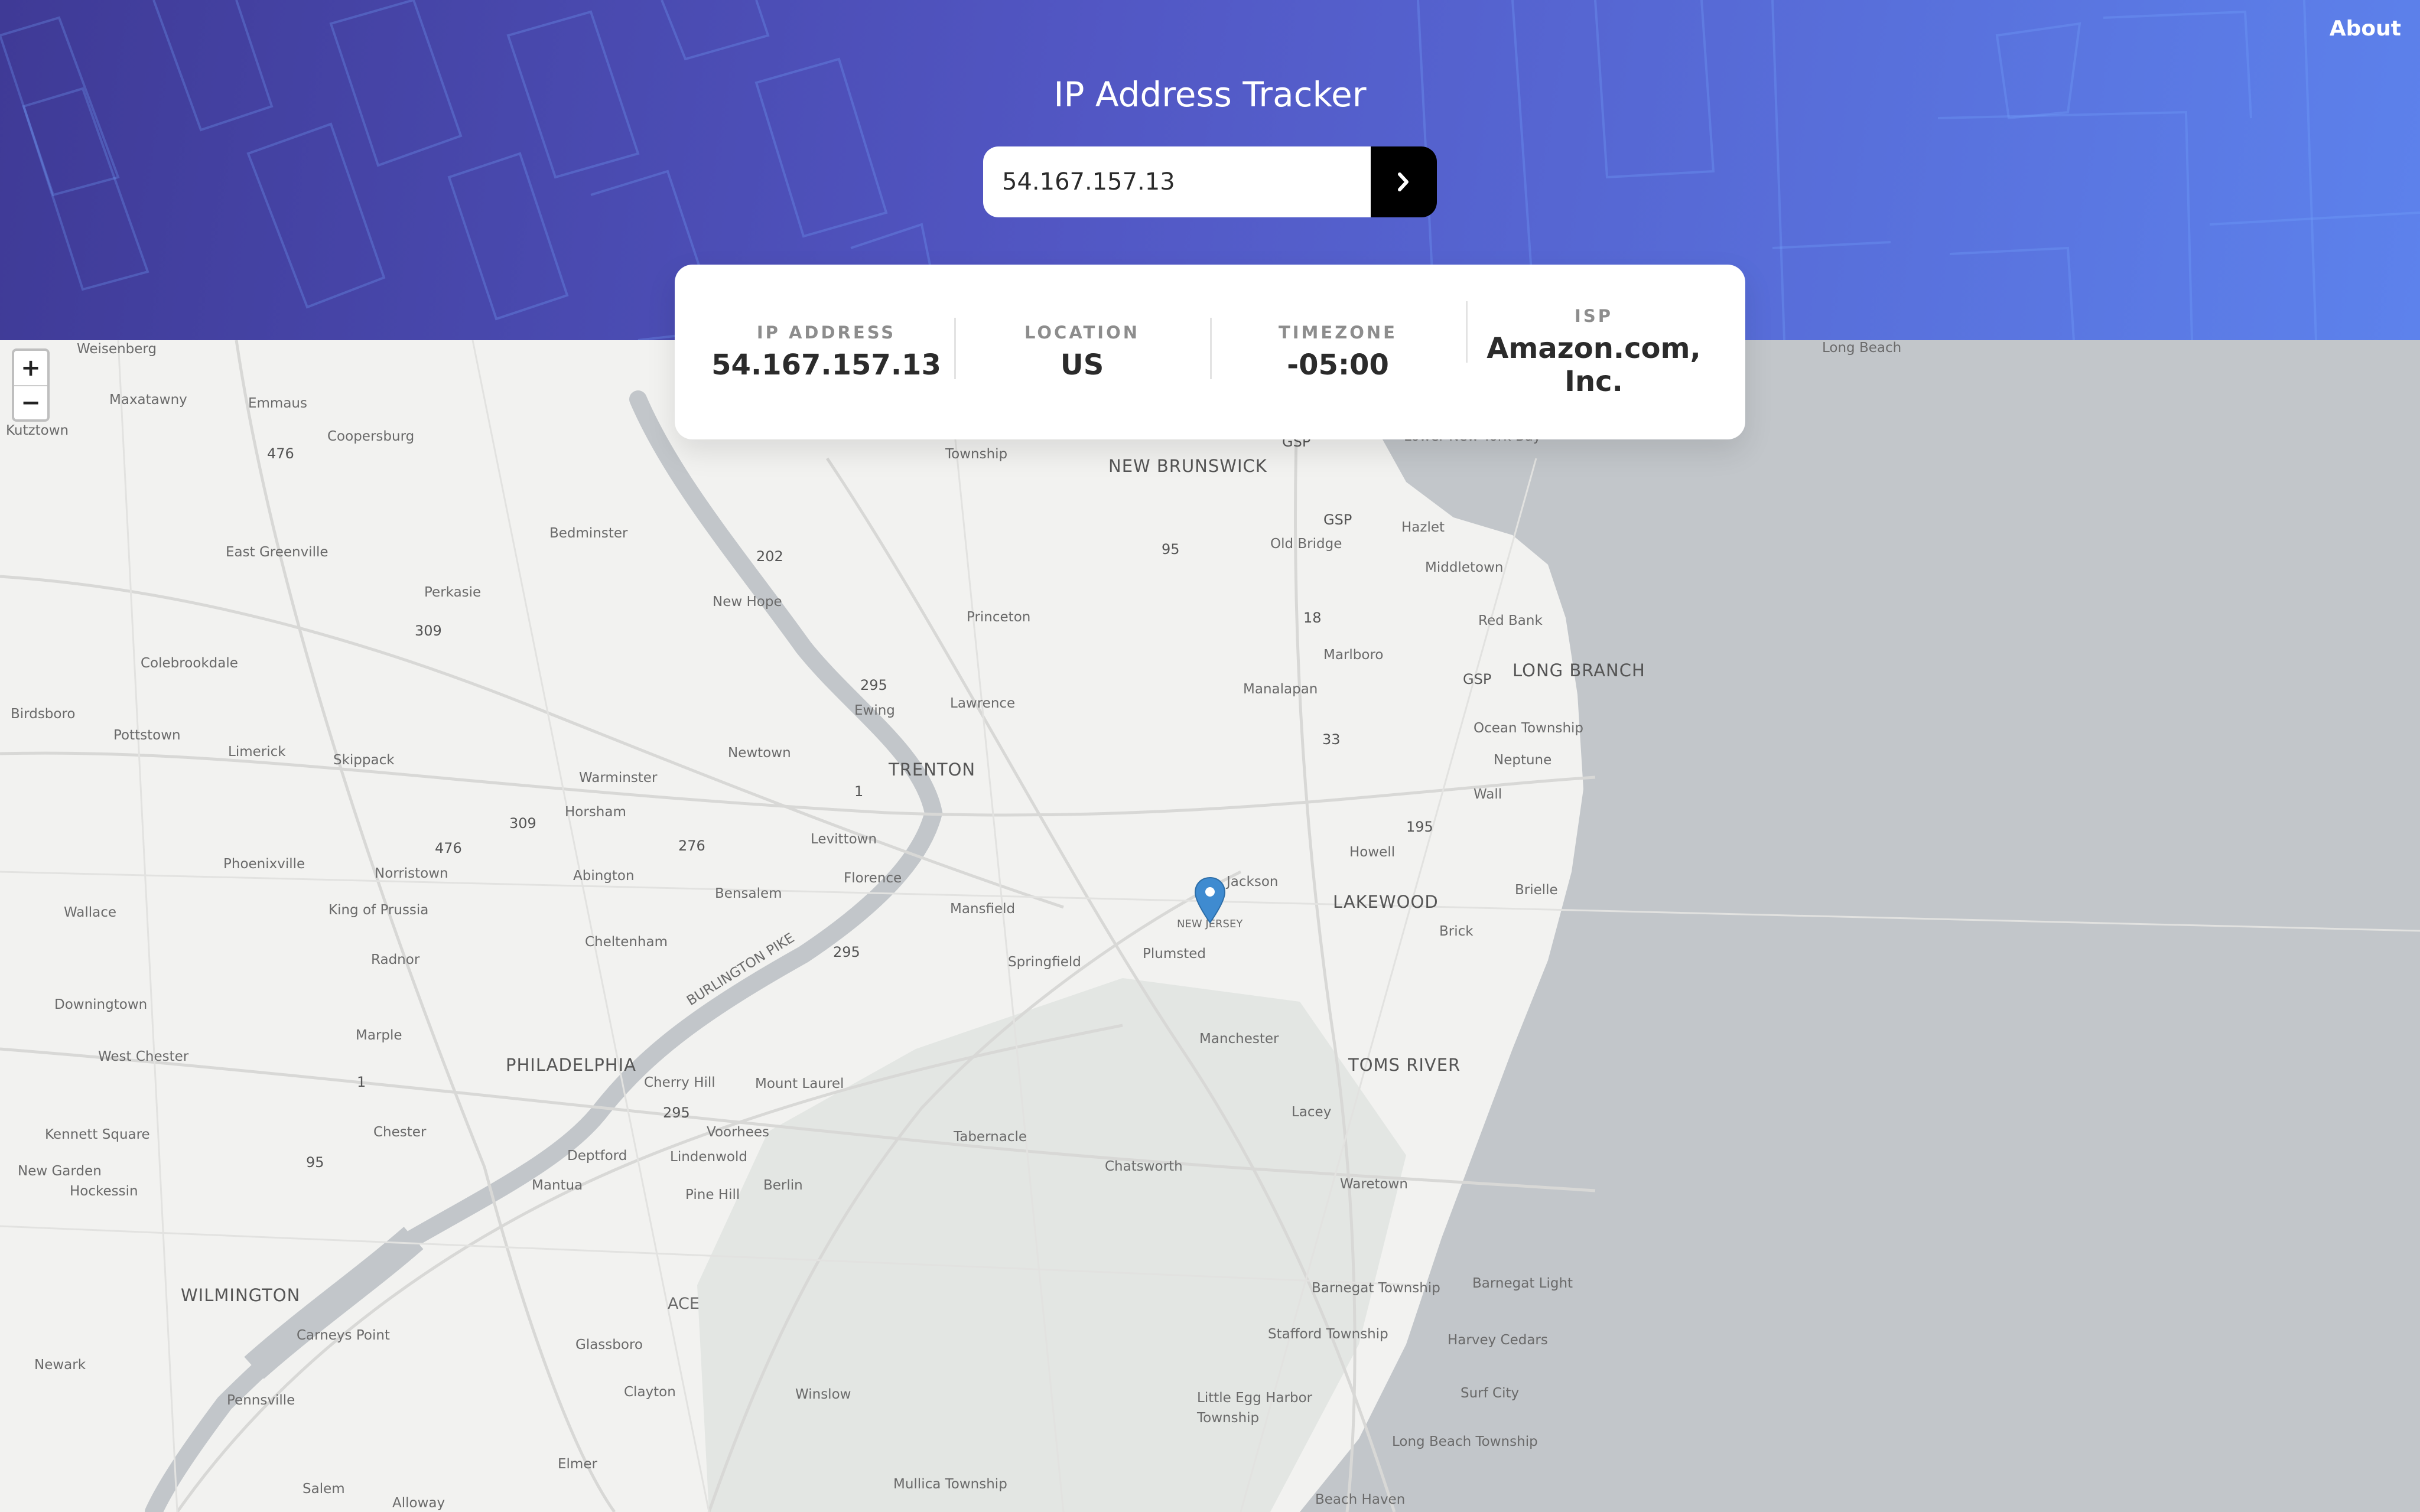 This screenshot has width=2420, height=1512. I want to click on place-label: NEW BRUNSWICK, so click(1187, 466).